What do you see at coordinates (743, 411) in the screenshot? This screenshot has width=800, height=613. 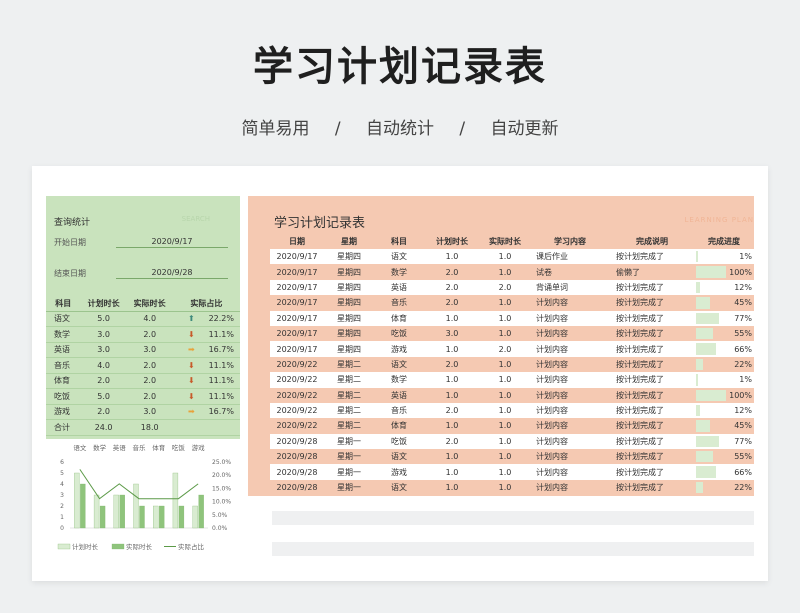 I see `progress-value: 12%` at bounding box center [743, 411].